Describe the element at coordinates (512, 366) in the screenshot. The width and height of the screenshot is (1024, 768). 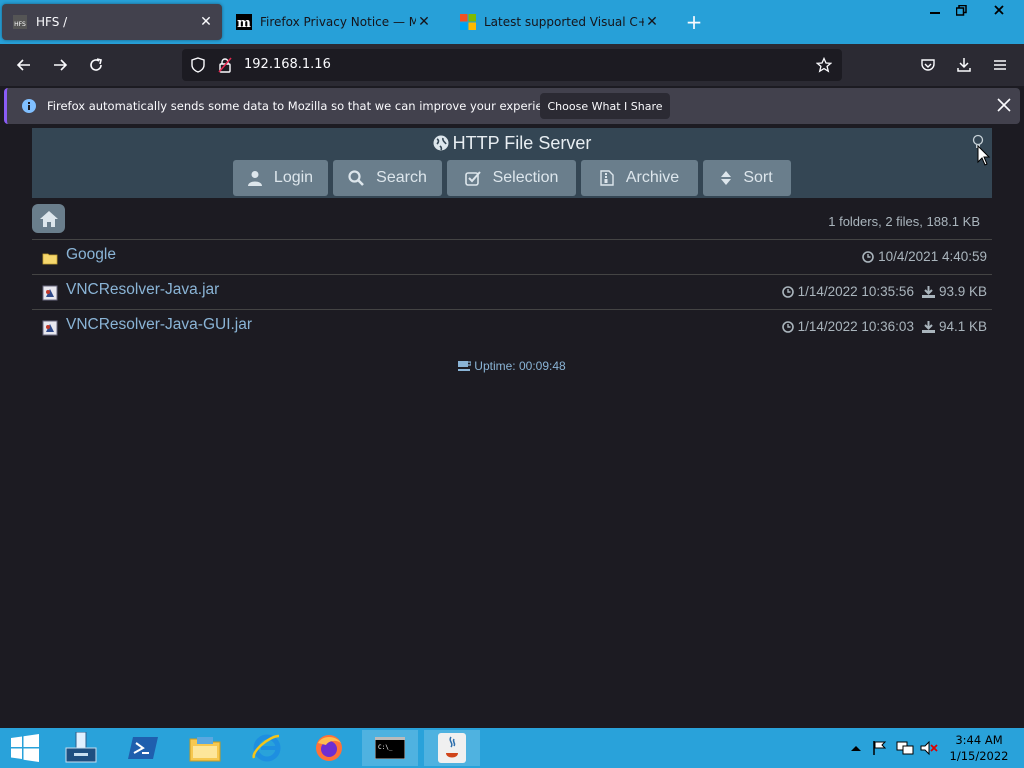
I see `uptime-status: Uptime: 00:09:48` at that location.